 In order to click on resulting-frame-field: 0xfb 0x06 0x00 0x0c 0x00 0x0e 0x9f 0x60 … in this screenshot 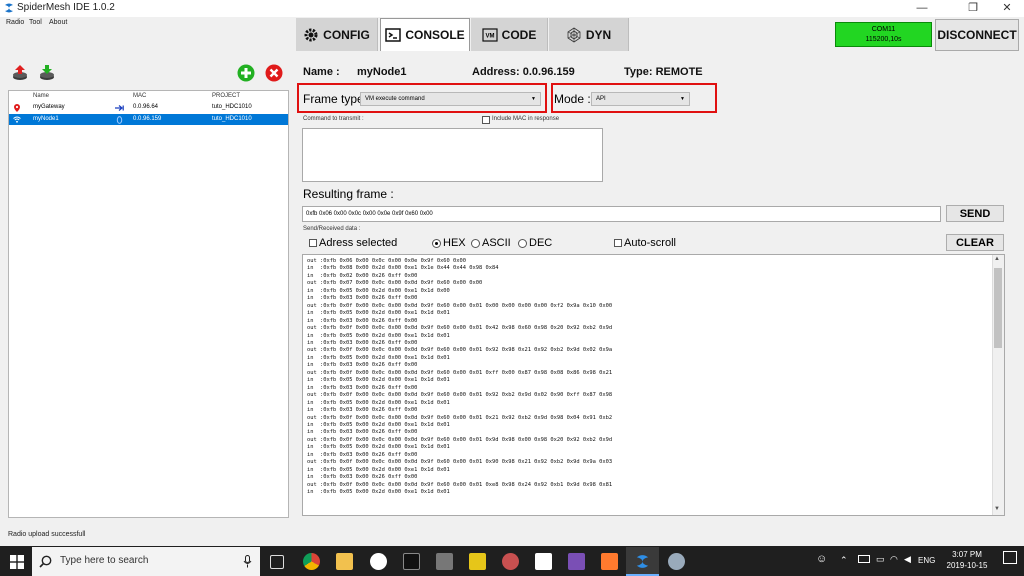, I will do `click(621, 214)`.